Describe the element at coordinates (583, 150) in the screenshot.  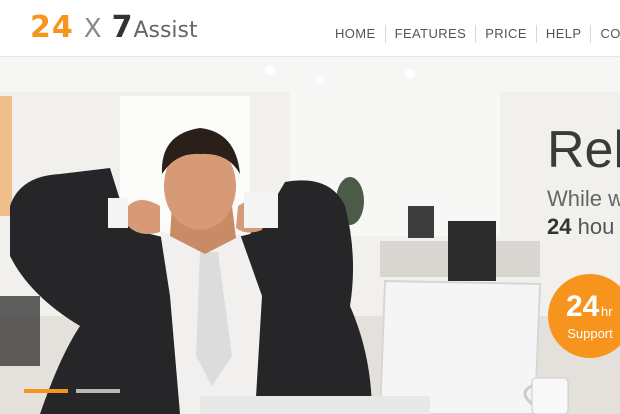
I see `hero-heading: Rel` at that location.